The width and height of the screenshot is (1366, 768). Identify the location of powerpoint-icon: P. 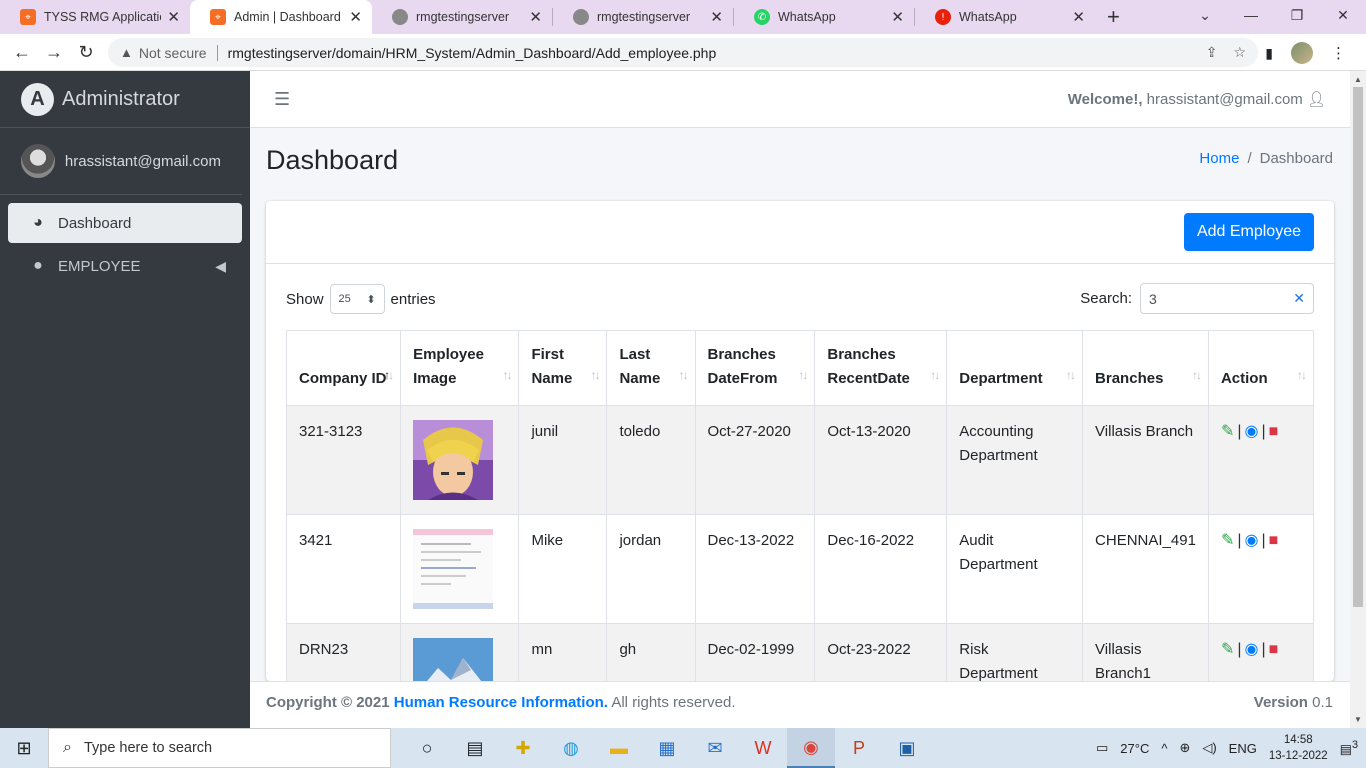
(859, 748).